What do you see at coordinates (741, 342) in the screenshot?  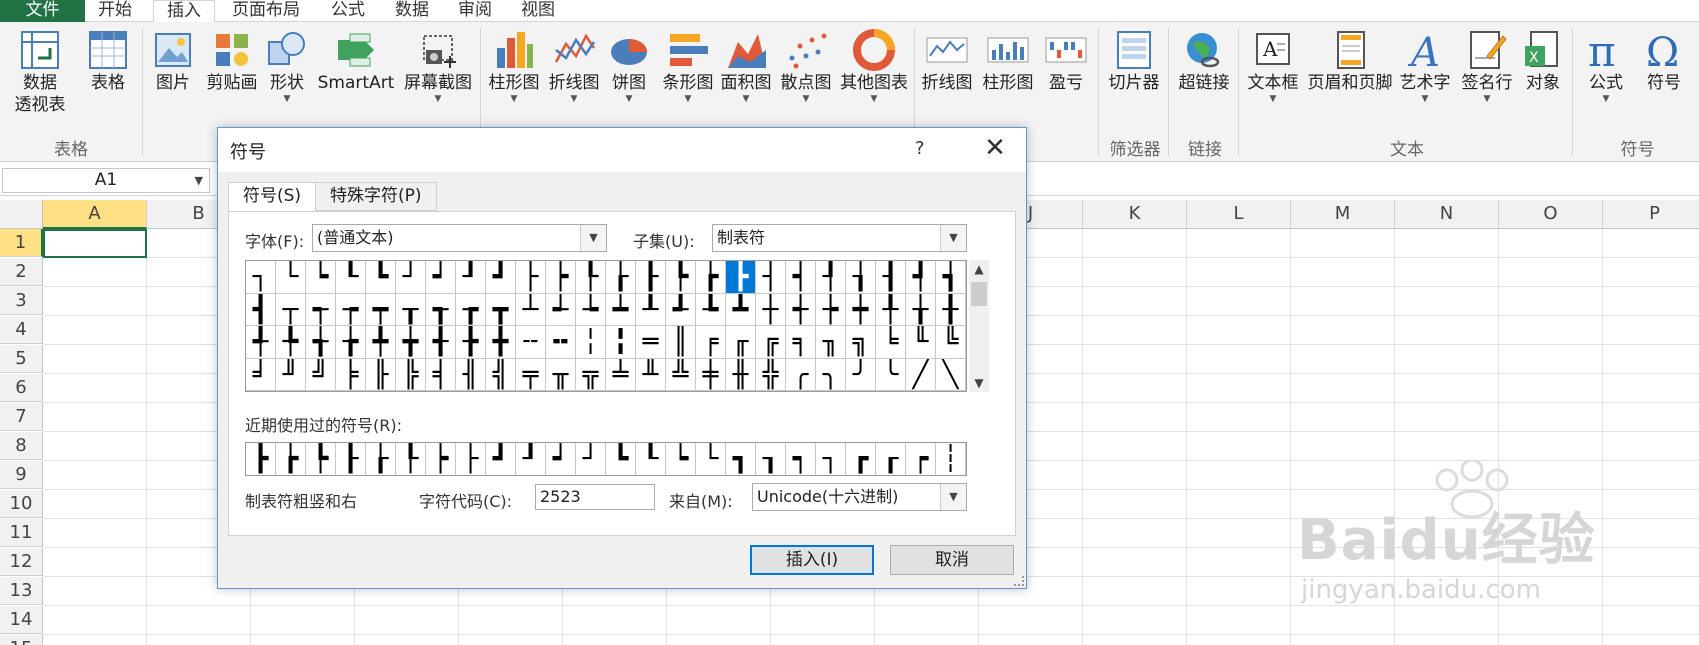 I see `symbol-cell: ╓` at bounding box center [741, 342].